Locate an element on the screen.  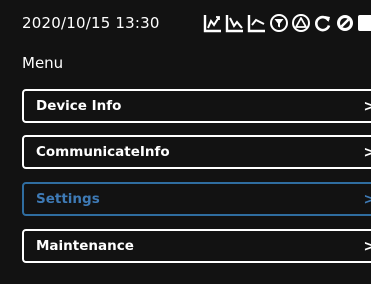
menu-item-settings: Settings > is located at coordinates (196, 199).